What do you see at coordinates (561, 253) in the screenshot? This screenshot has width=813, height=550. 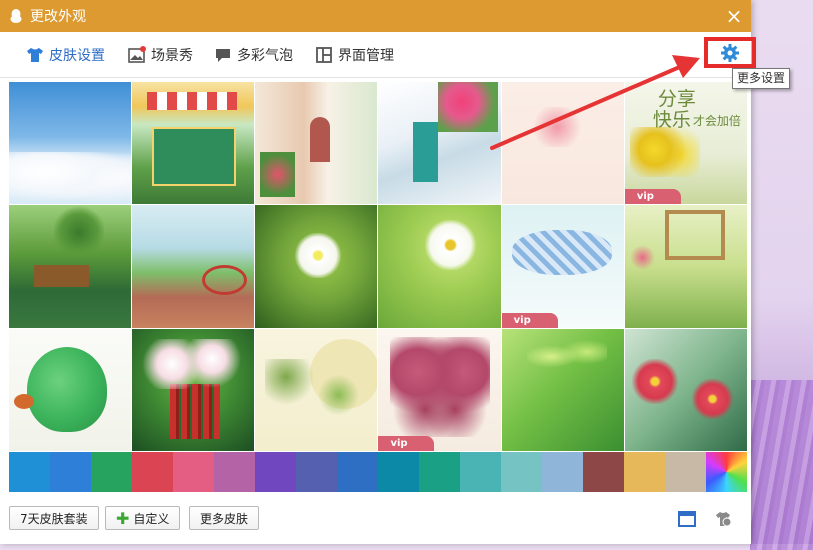 I see `bow-shape` at bounding box center [561, 253].